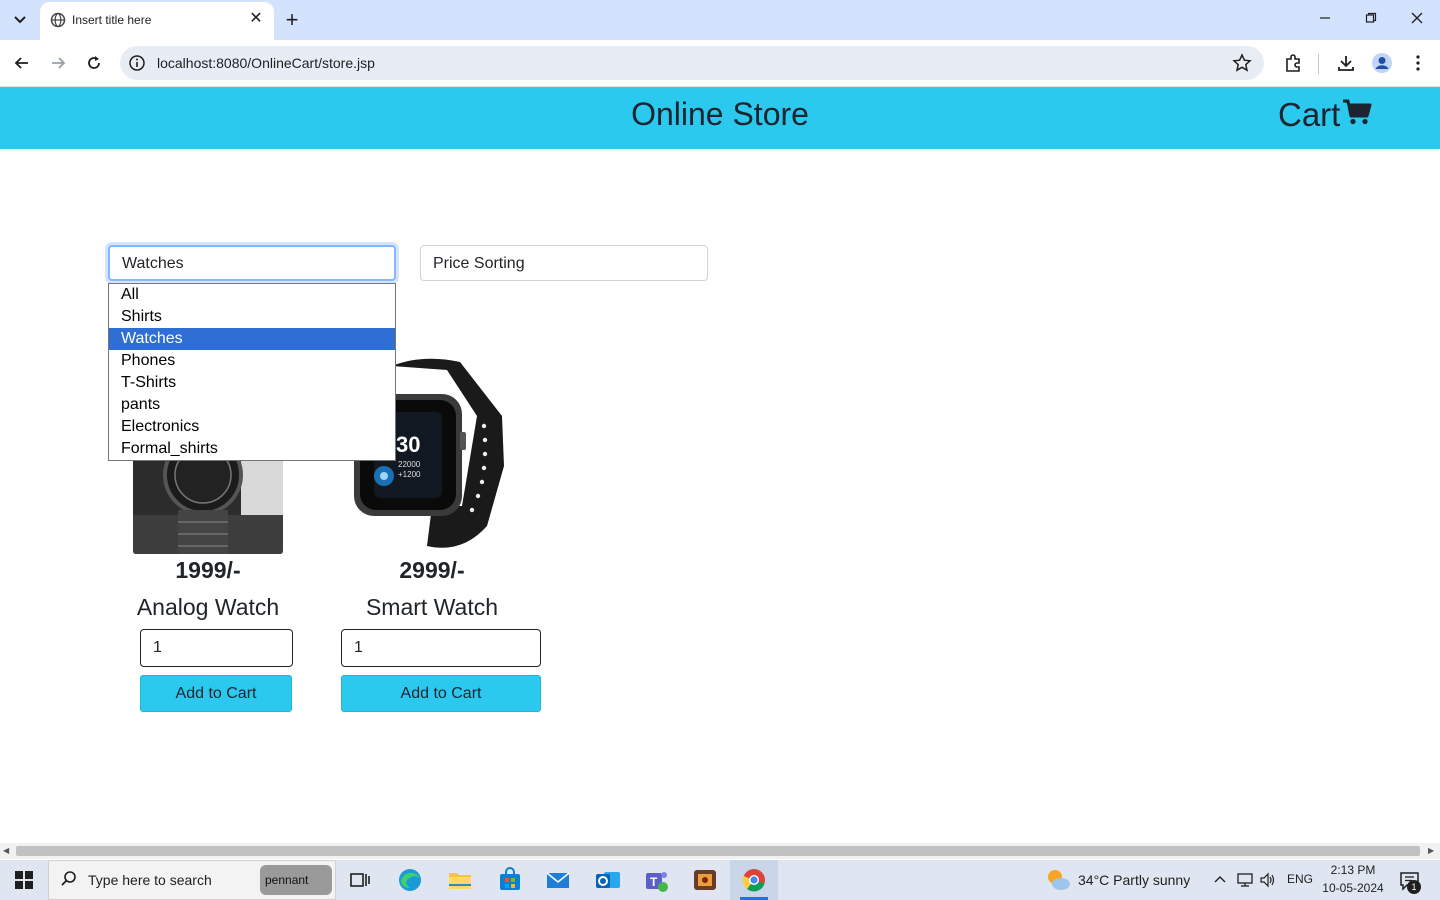  What do you see at coordinates (460, 880) in the screenshot?
I see `file-explorer-icon` at bounding box center [460, 880].